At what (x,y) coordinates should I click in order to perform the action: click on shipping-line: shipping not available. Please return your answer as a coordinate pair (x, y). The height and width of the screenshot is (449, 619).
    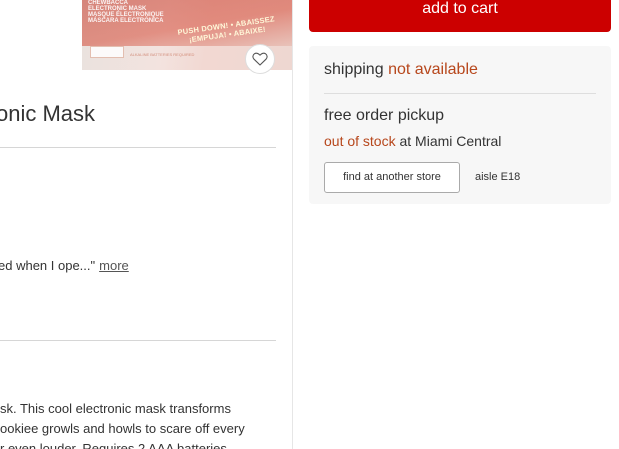
    Looking at the image, I should click on (401, 70).